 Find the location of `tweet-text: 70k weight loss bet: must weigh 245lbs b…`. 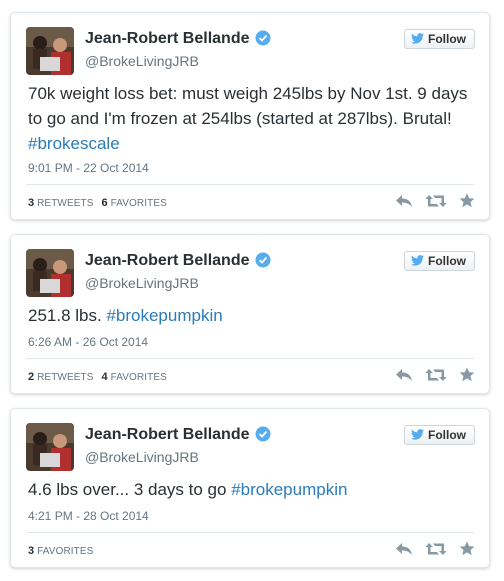

tweet-text: 70k weight loss bet: must weigh 245lbs b… is located at coordinates (248, 118).